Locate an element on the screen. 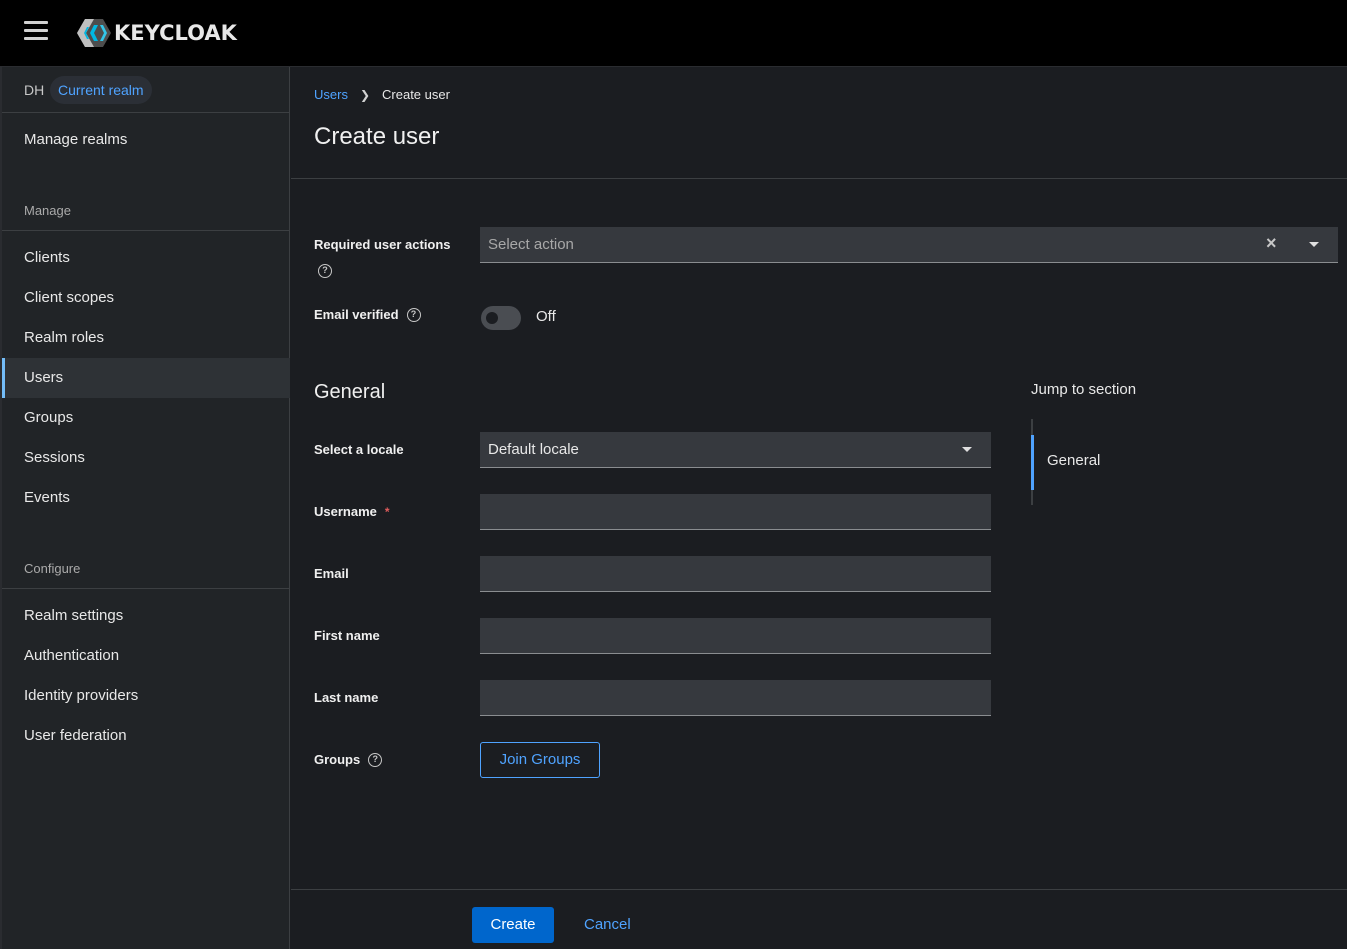 This screenshot has height=949, width=1347. jump-active-indicator is located at coordinates (1032, 462).